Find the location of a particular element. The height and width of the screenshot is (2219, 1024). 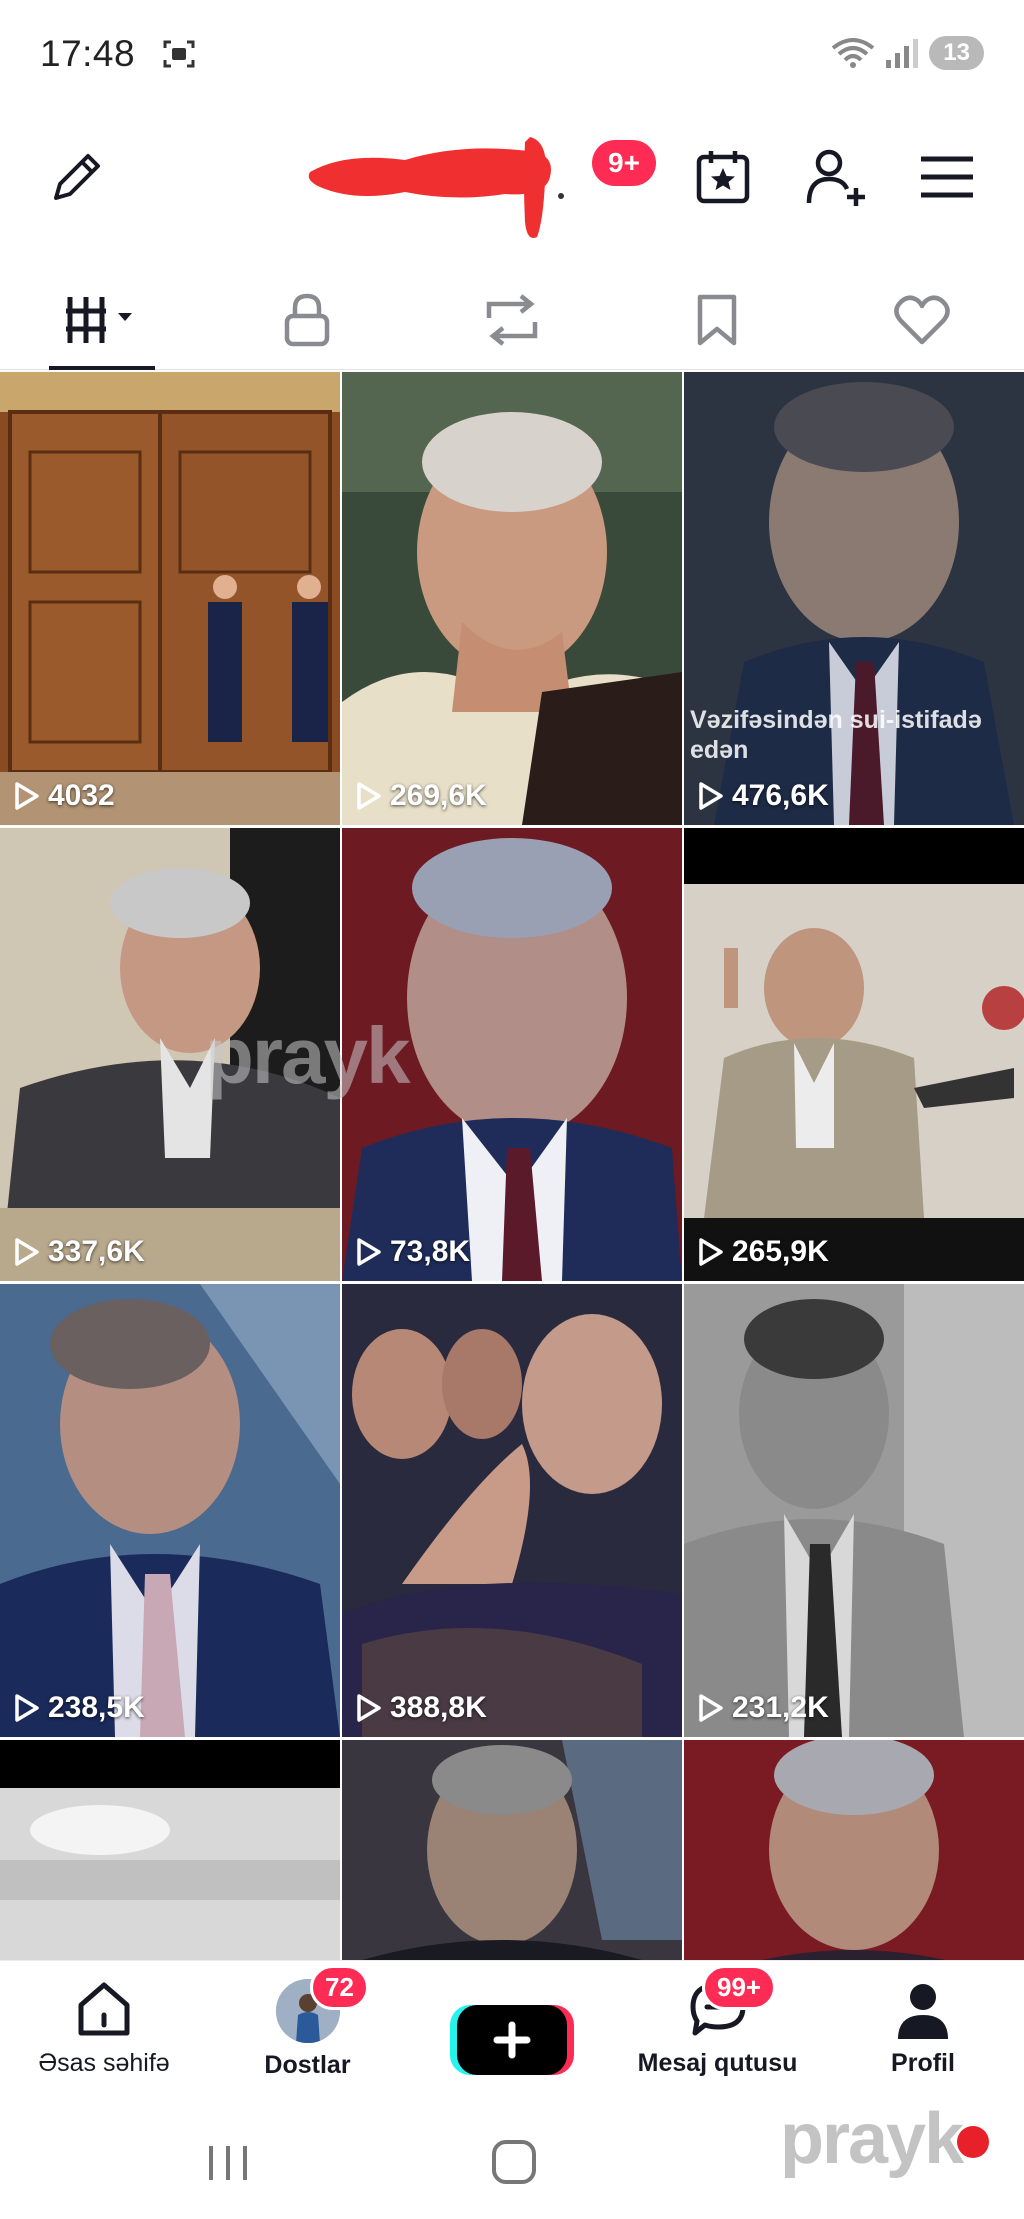

view-count: 231,2K is located at coordinates (763, 1708).